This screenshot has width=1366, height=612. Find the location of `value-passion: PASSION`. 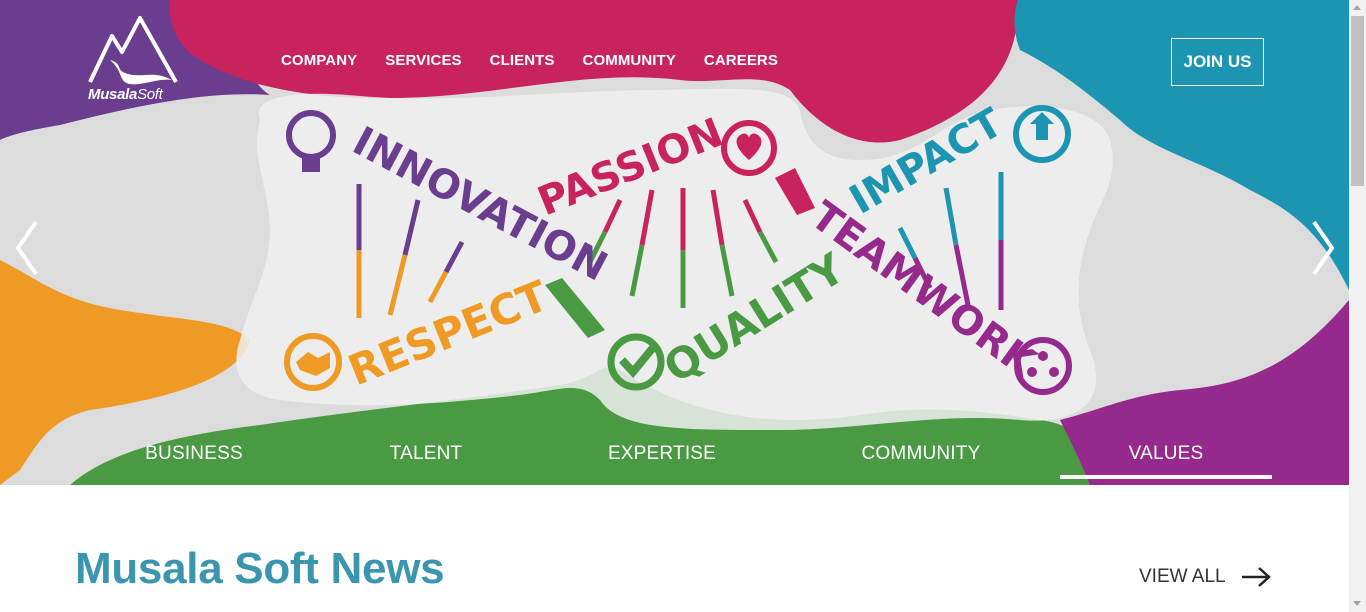

value-passion: PASSION is located at coordinates (631, 168).